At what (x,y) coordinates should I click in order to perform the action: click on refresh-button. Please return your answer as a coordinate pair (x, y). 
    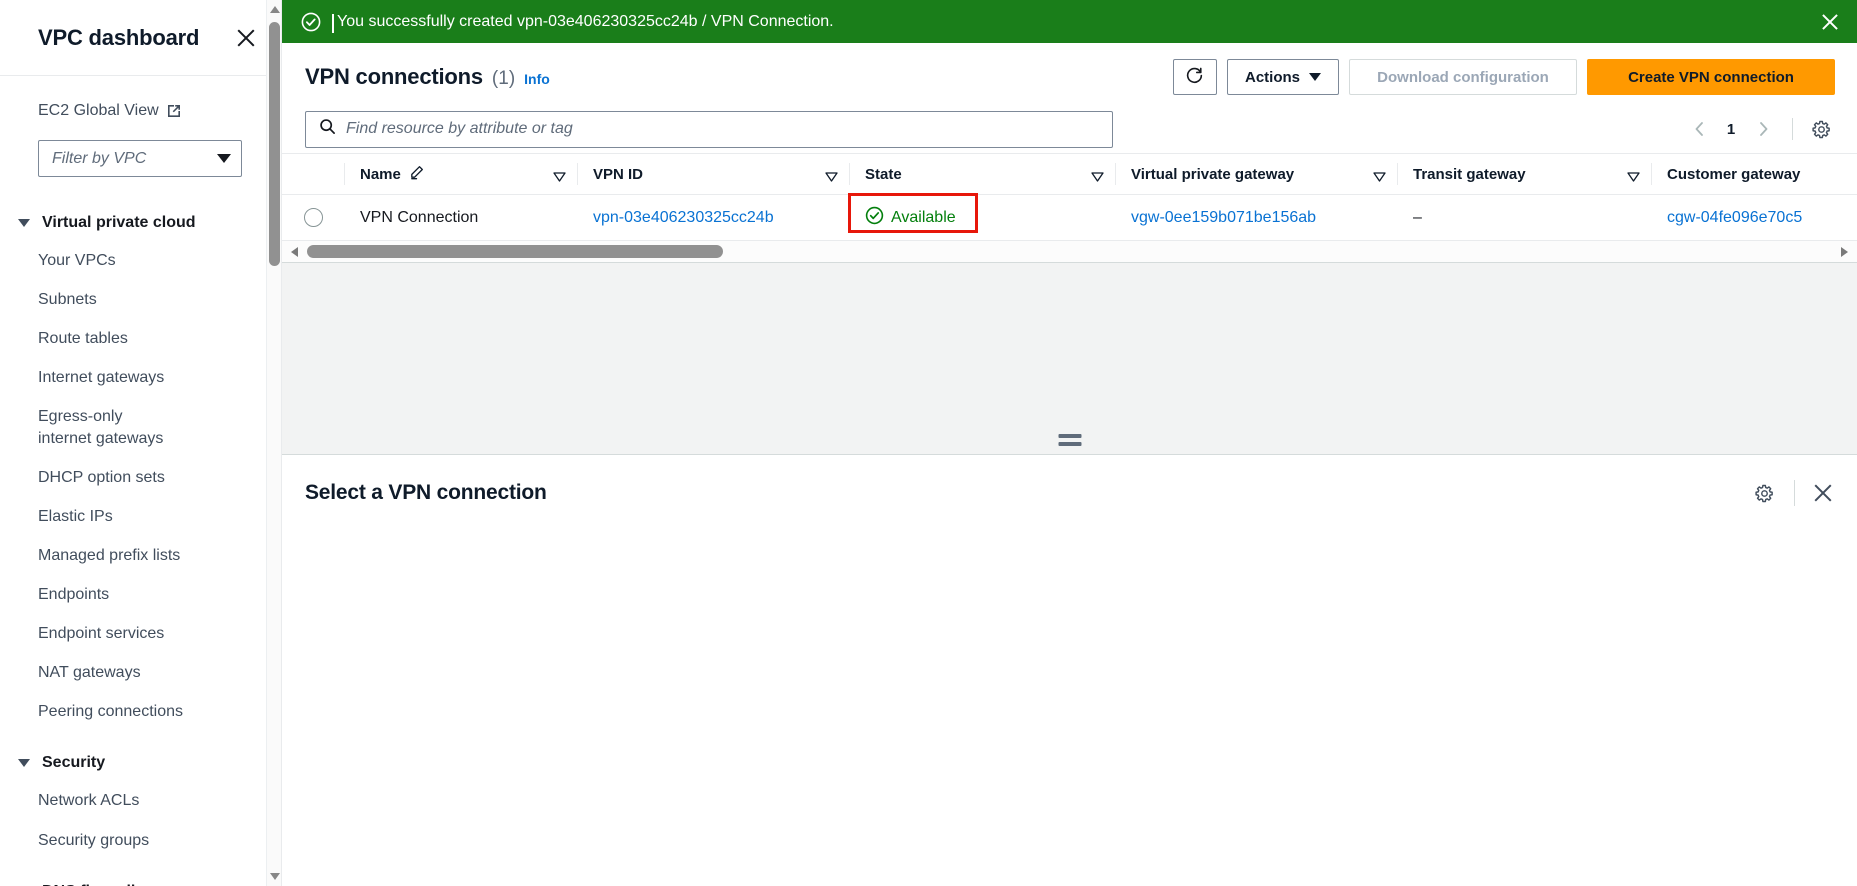
    Looking at the image, I should click on (1194, 77).